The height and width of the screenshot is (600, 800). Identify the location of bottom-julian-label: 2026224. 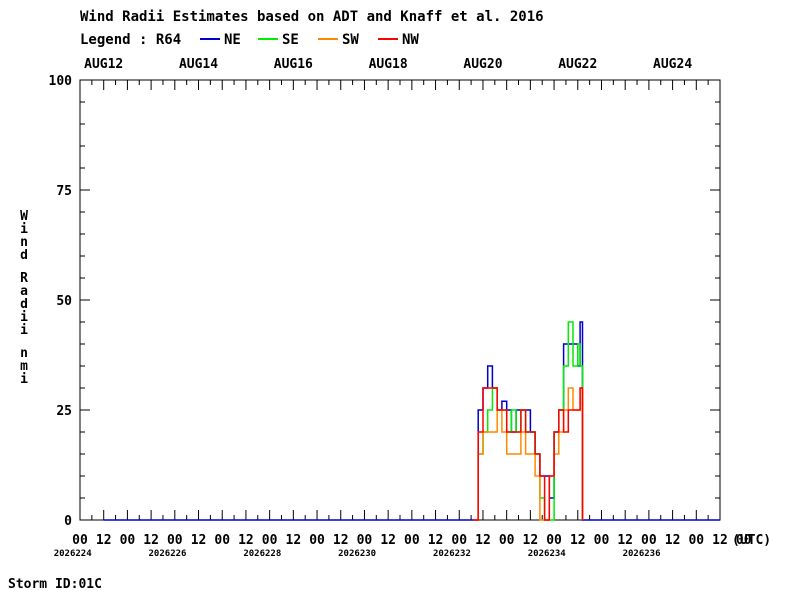
(73, 554).